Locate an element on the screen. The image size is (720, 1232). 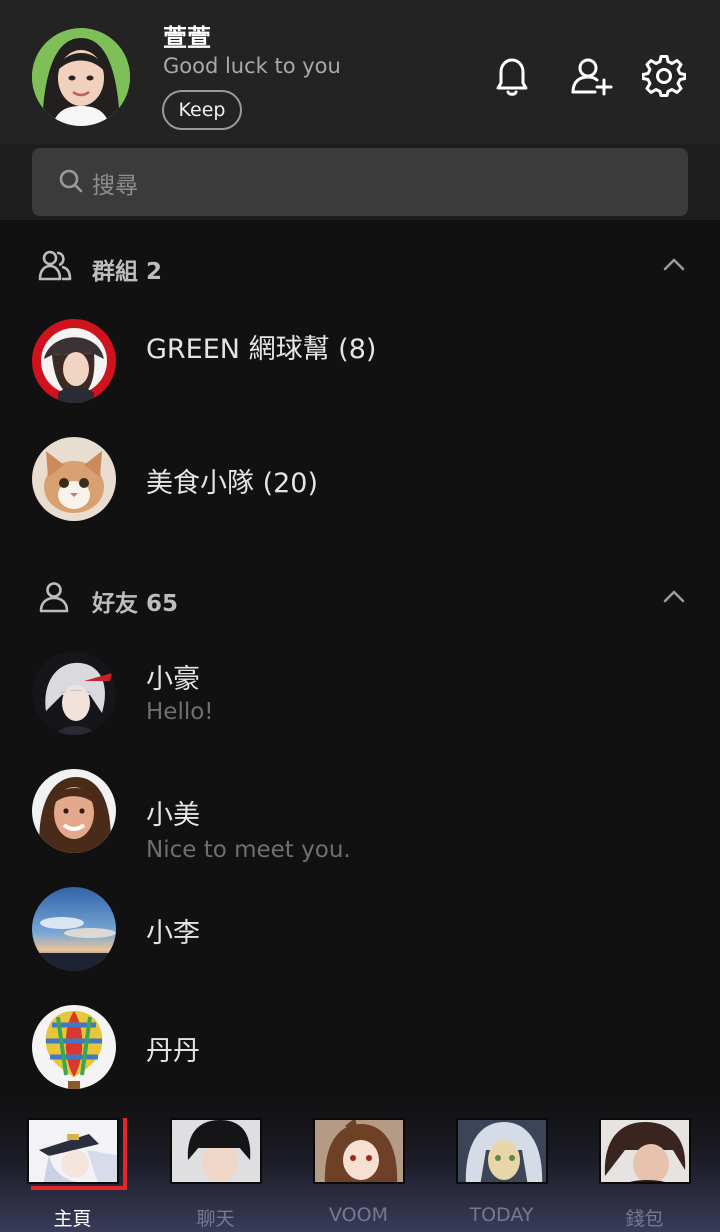
profile-avatar is located at coordinates (81, 77).